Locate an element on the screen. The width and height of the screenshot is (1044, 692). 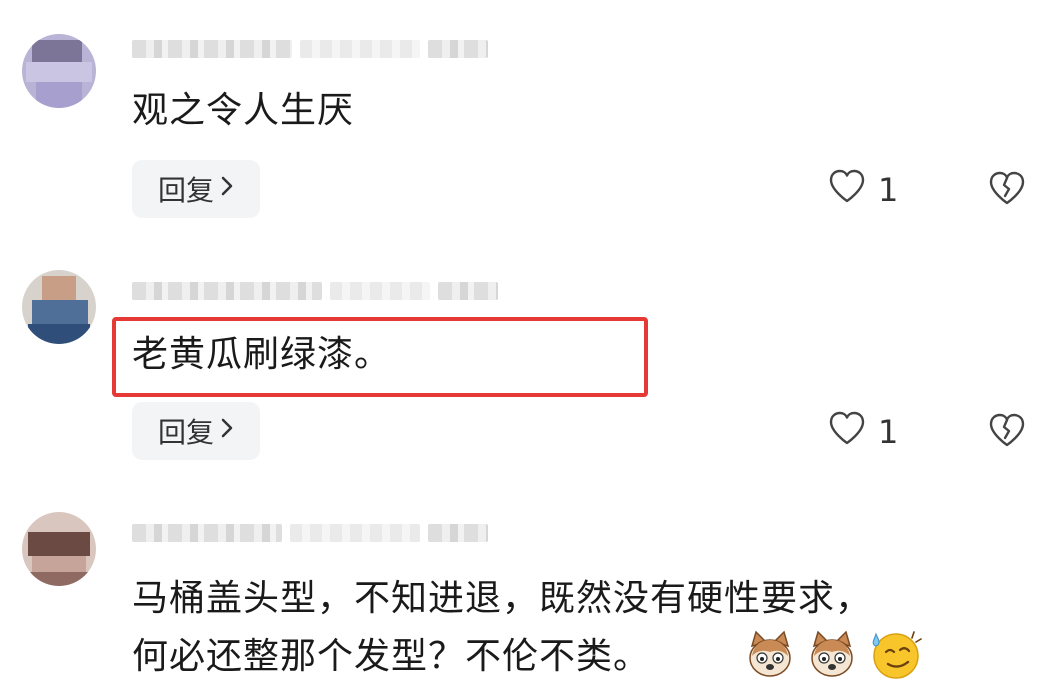
highlight-box is located at coordinates (380, 357).